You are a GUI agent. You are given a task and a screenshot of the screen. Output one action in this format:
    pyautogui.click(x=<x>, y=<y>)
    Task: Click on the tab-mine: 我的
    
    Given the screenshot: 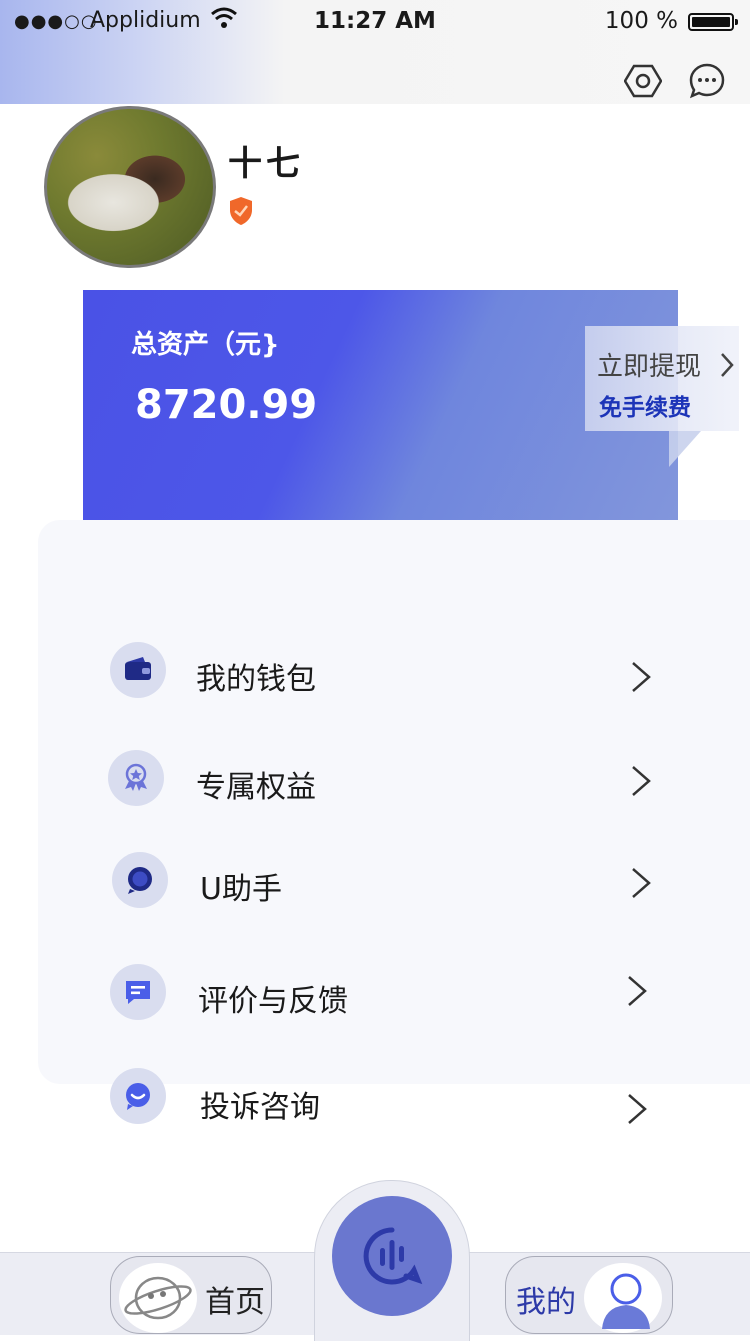 What is the action you would take?
    pyautogui.click(x=589, y=1295)
    